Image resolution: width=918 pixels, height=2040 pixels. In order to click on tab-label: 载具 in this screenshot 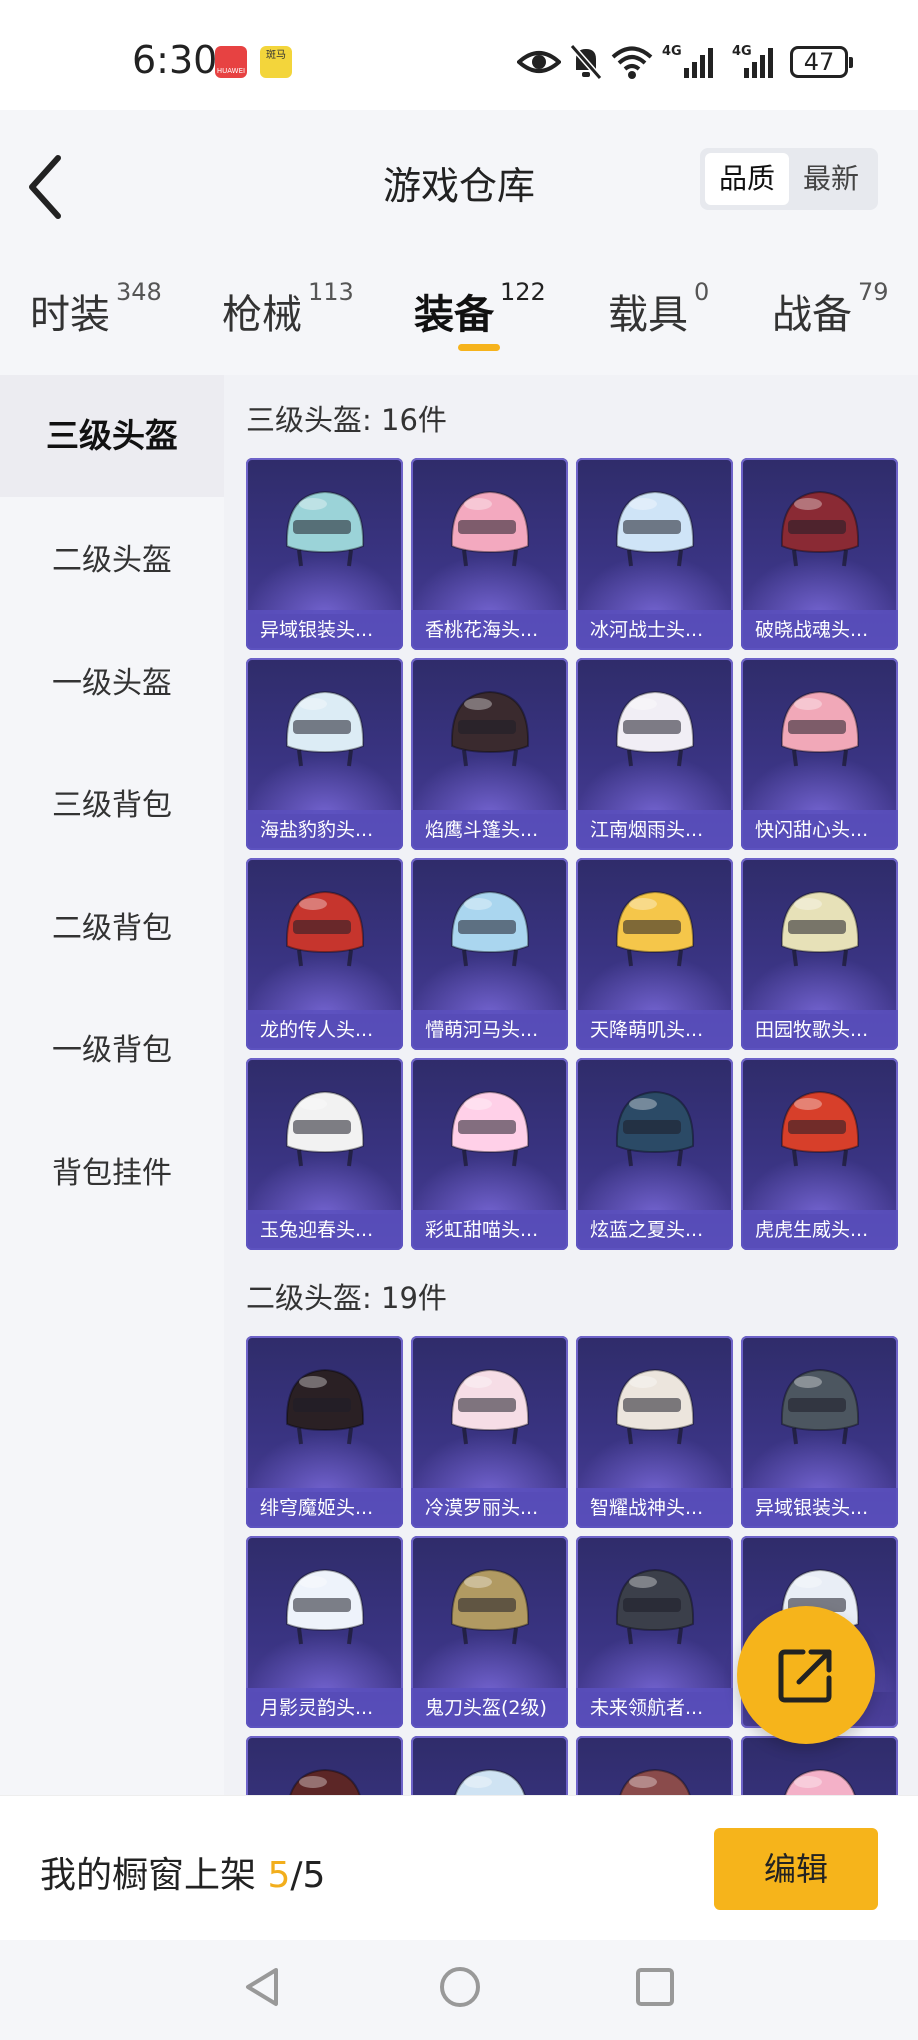, I will do `click(648, 315)`.